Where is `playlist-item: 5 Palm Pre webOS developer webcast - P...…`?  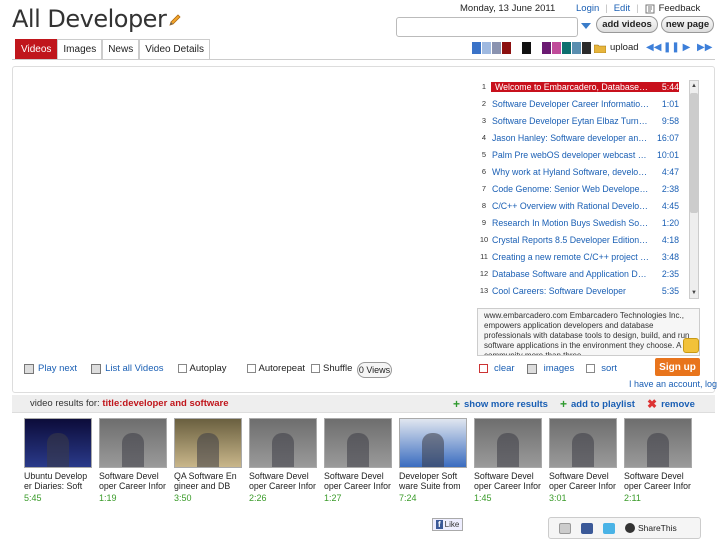 playlist-item: 5 Palm Pre webOS developer webcast - P...… is located at coordinates (582, 154).